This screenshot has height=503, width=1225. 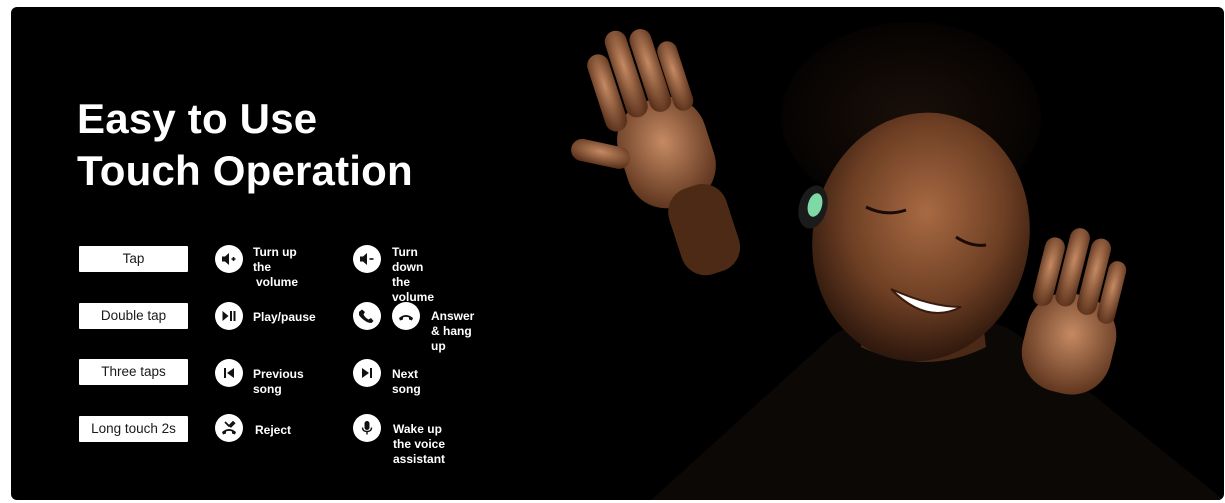 What do you see at coordinates (367, 316) in the screenshot?
I see `phone-answer-icon` at bounding box center [367, 316].